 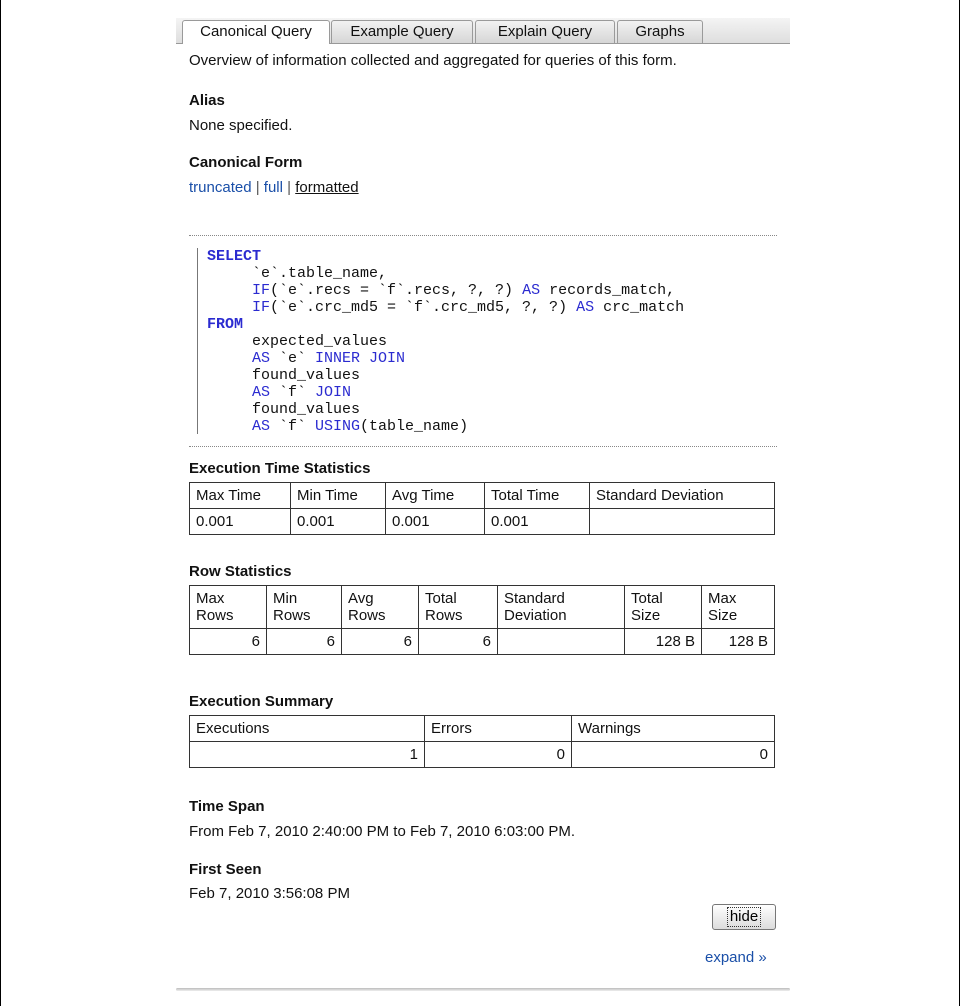 What do you see at coordinates (660, 31) in the screenshot?
I see `tab-graphs: Graphs` at bounding box center [660, 31].